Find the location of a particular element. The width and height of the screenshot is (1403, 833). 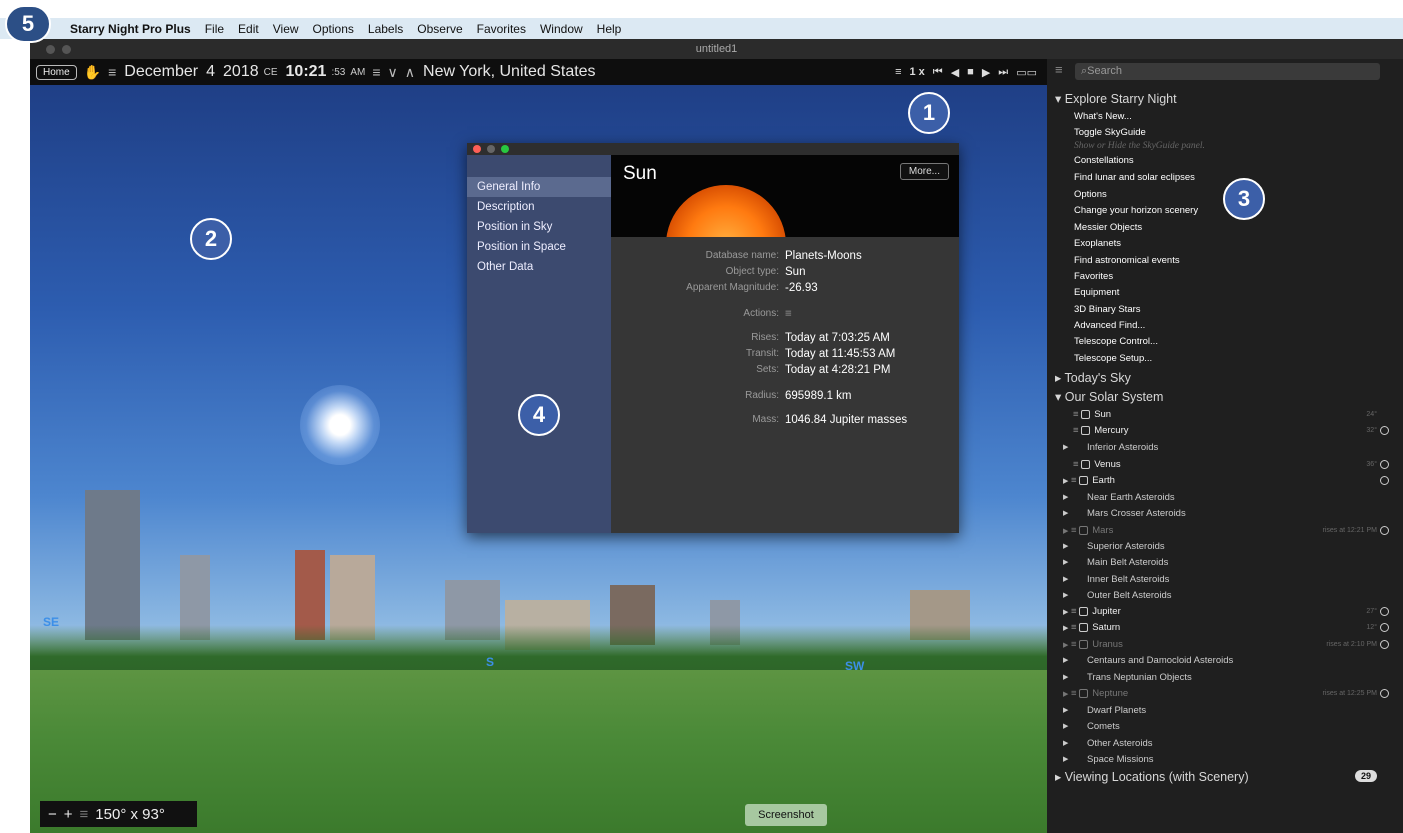

zoom-light is located at coordinates (505, 149).